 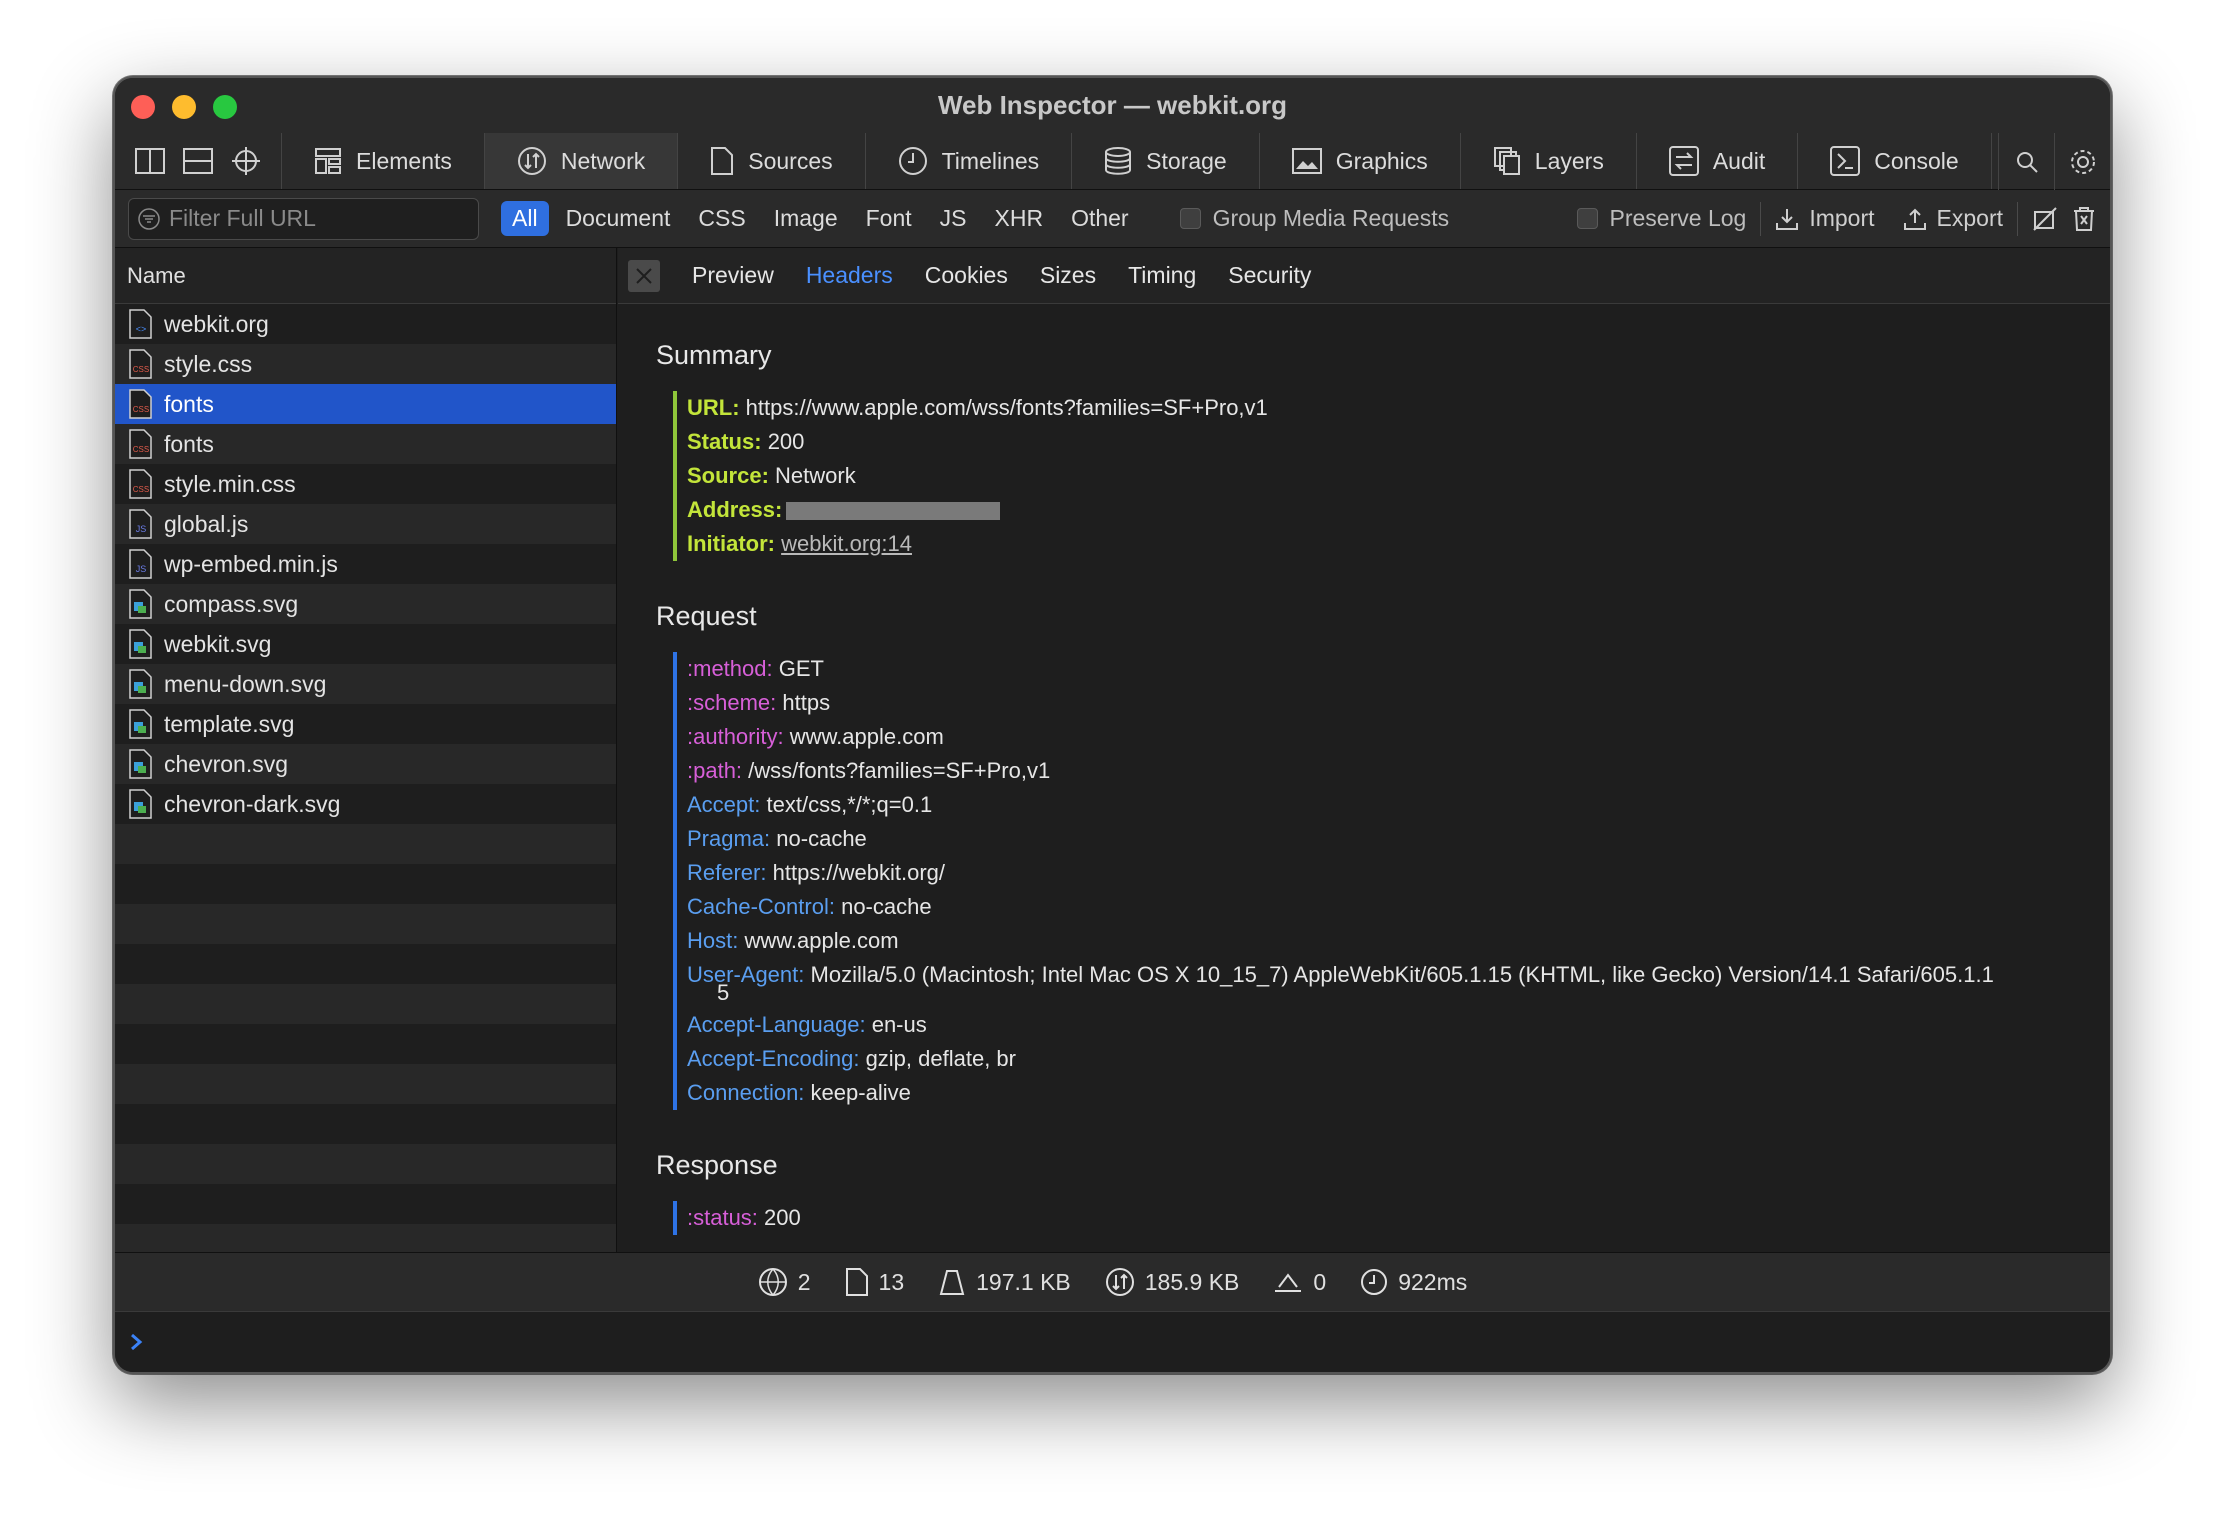 I want to click on resource-row: chevron-dark.svg, so click(x=365, y=804).